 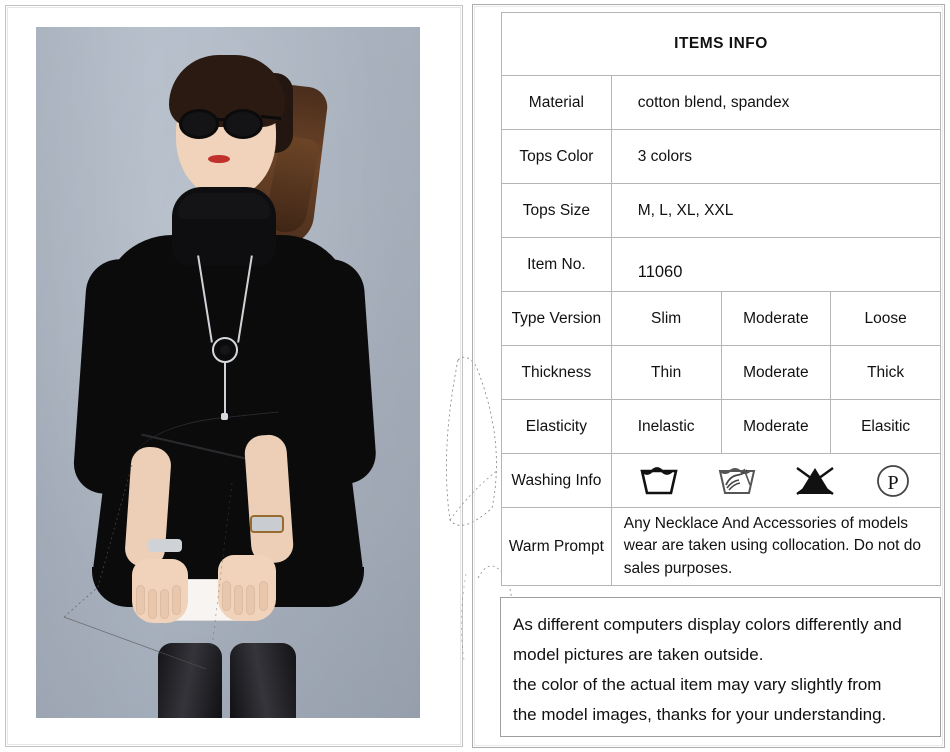 I want to click on table-row-washing-info: Washing Info P, so click(x=721, y=480).